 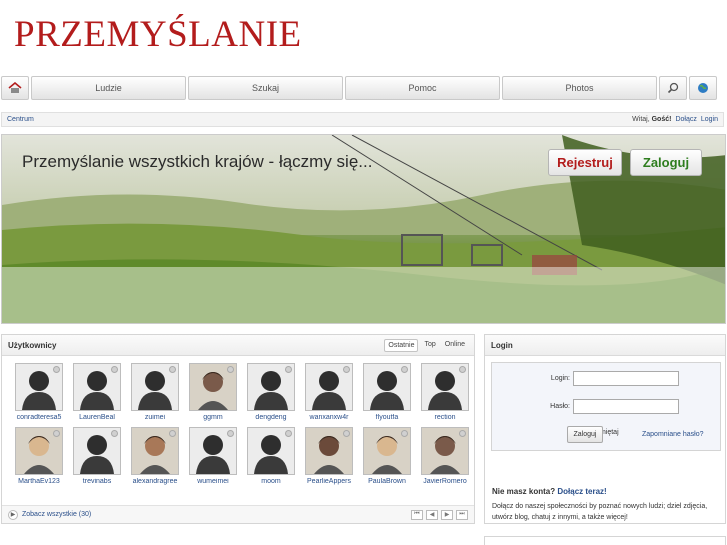 I want to click on user-card: alexandragree, so click(x=155, y=456).